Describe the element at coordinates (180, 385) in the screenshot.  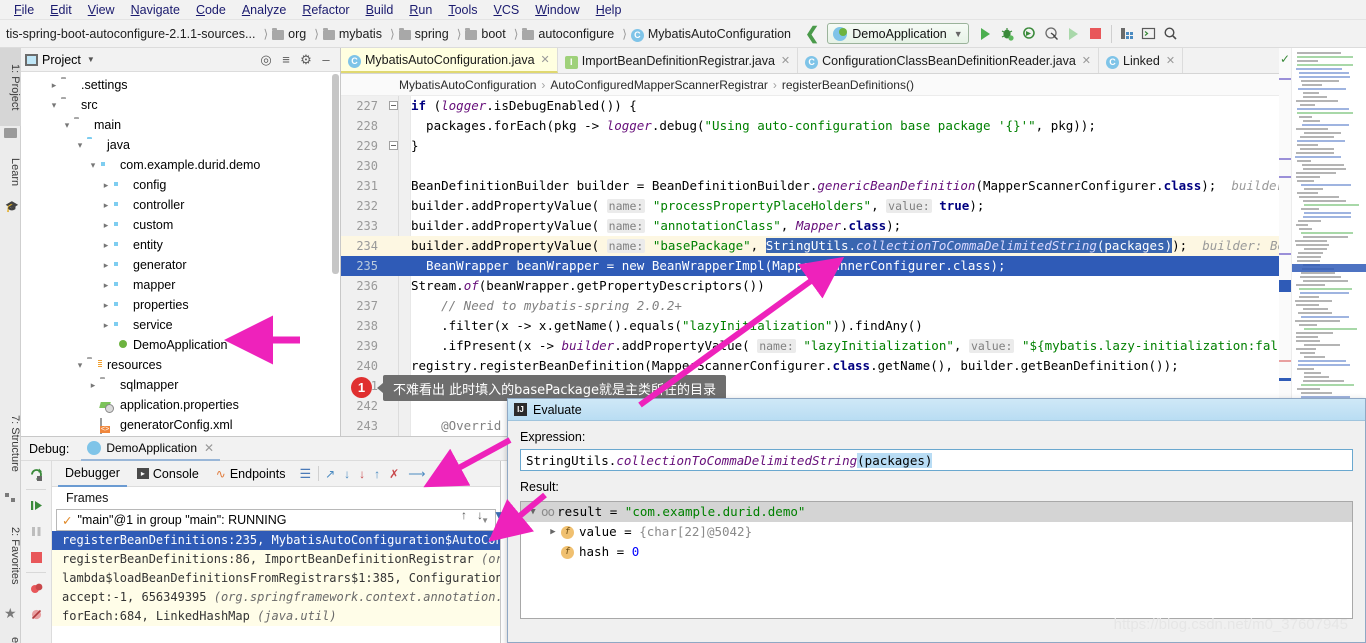
I see `tree-node-sqlmapper: sqlmapper` at that location.